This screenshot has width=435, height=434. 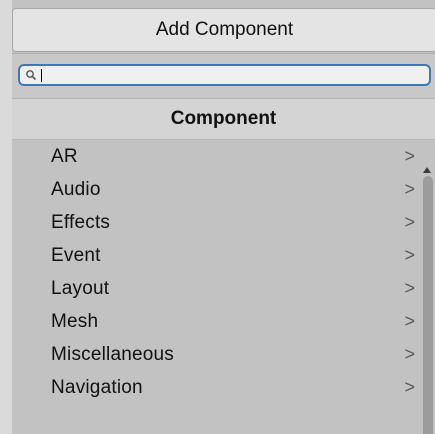 What do you see at coordinates (214, 222) in the screenshot?
I see `list-item-effects: Effects >` at bounding box center [214, 222].